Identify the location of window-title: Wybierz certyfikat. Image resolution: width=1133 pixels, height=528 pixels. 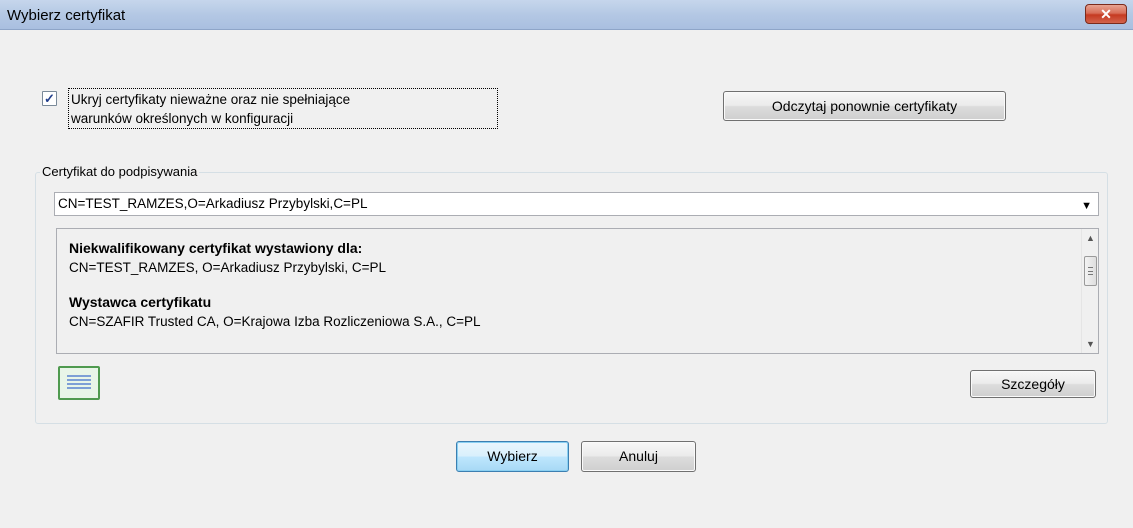
(66, 15).